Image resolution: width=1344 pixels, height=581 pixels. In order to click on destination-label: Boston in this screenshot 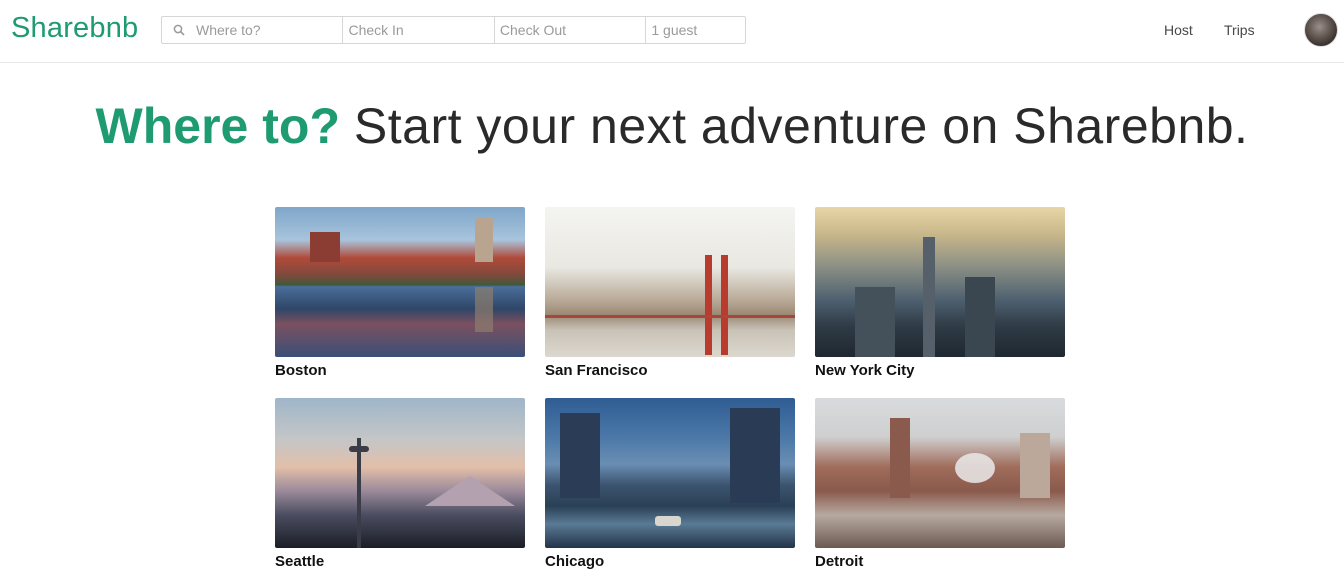, I will do `click(400, 370)`.